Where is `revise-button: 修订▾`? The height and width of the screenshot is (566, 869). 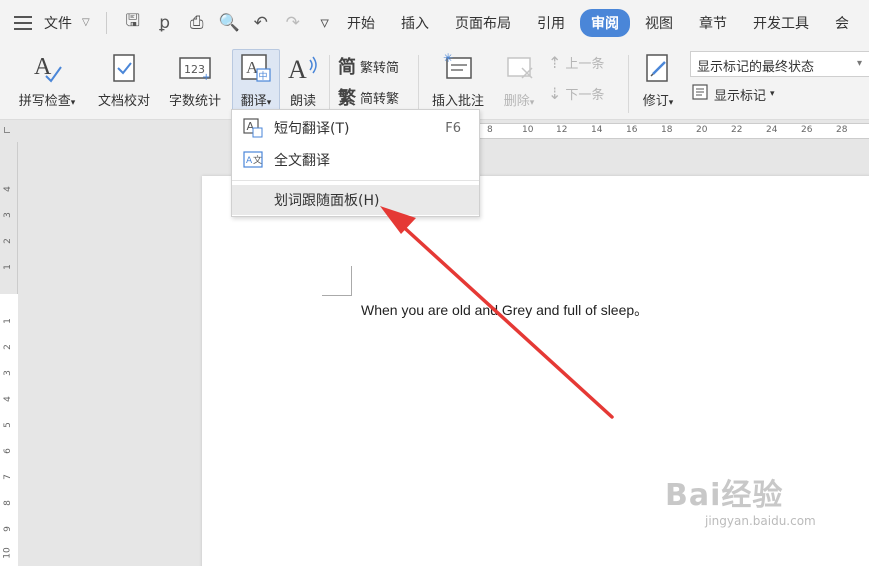
revise-button: 修订▾ is located at coordinates (658, 79).